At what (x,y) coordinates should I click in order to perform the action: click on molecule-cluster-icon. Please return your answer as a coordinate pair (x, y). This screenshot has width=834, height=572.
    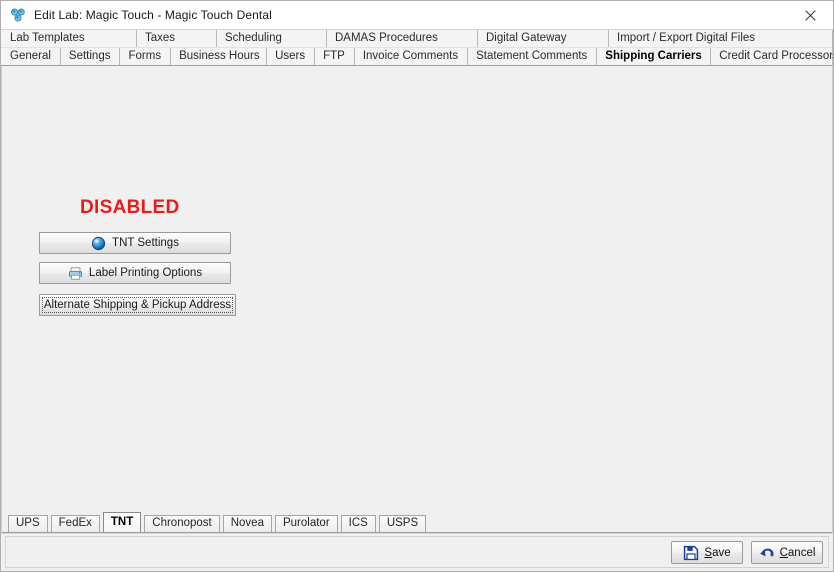
    Looking at the image, I should click on (18, 15).